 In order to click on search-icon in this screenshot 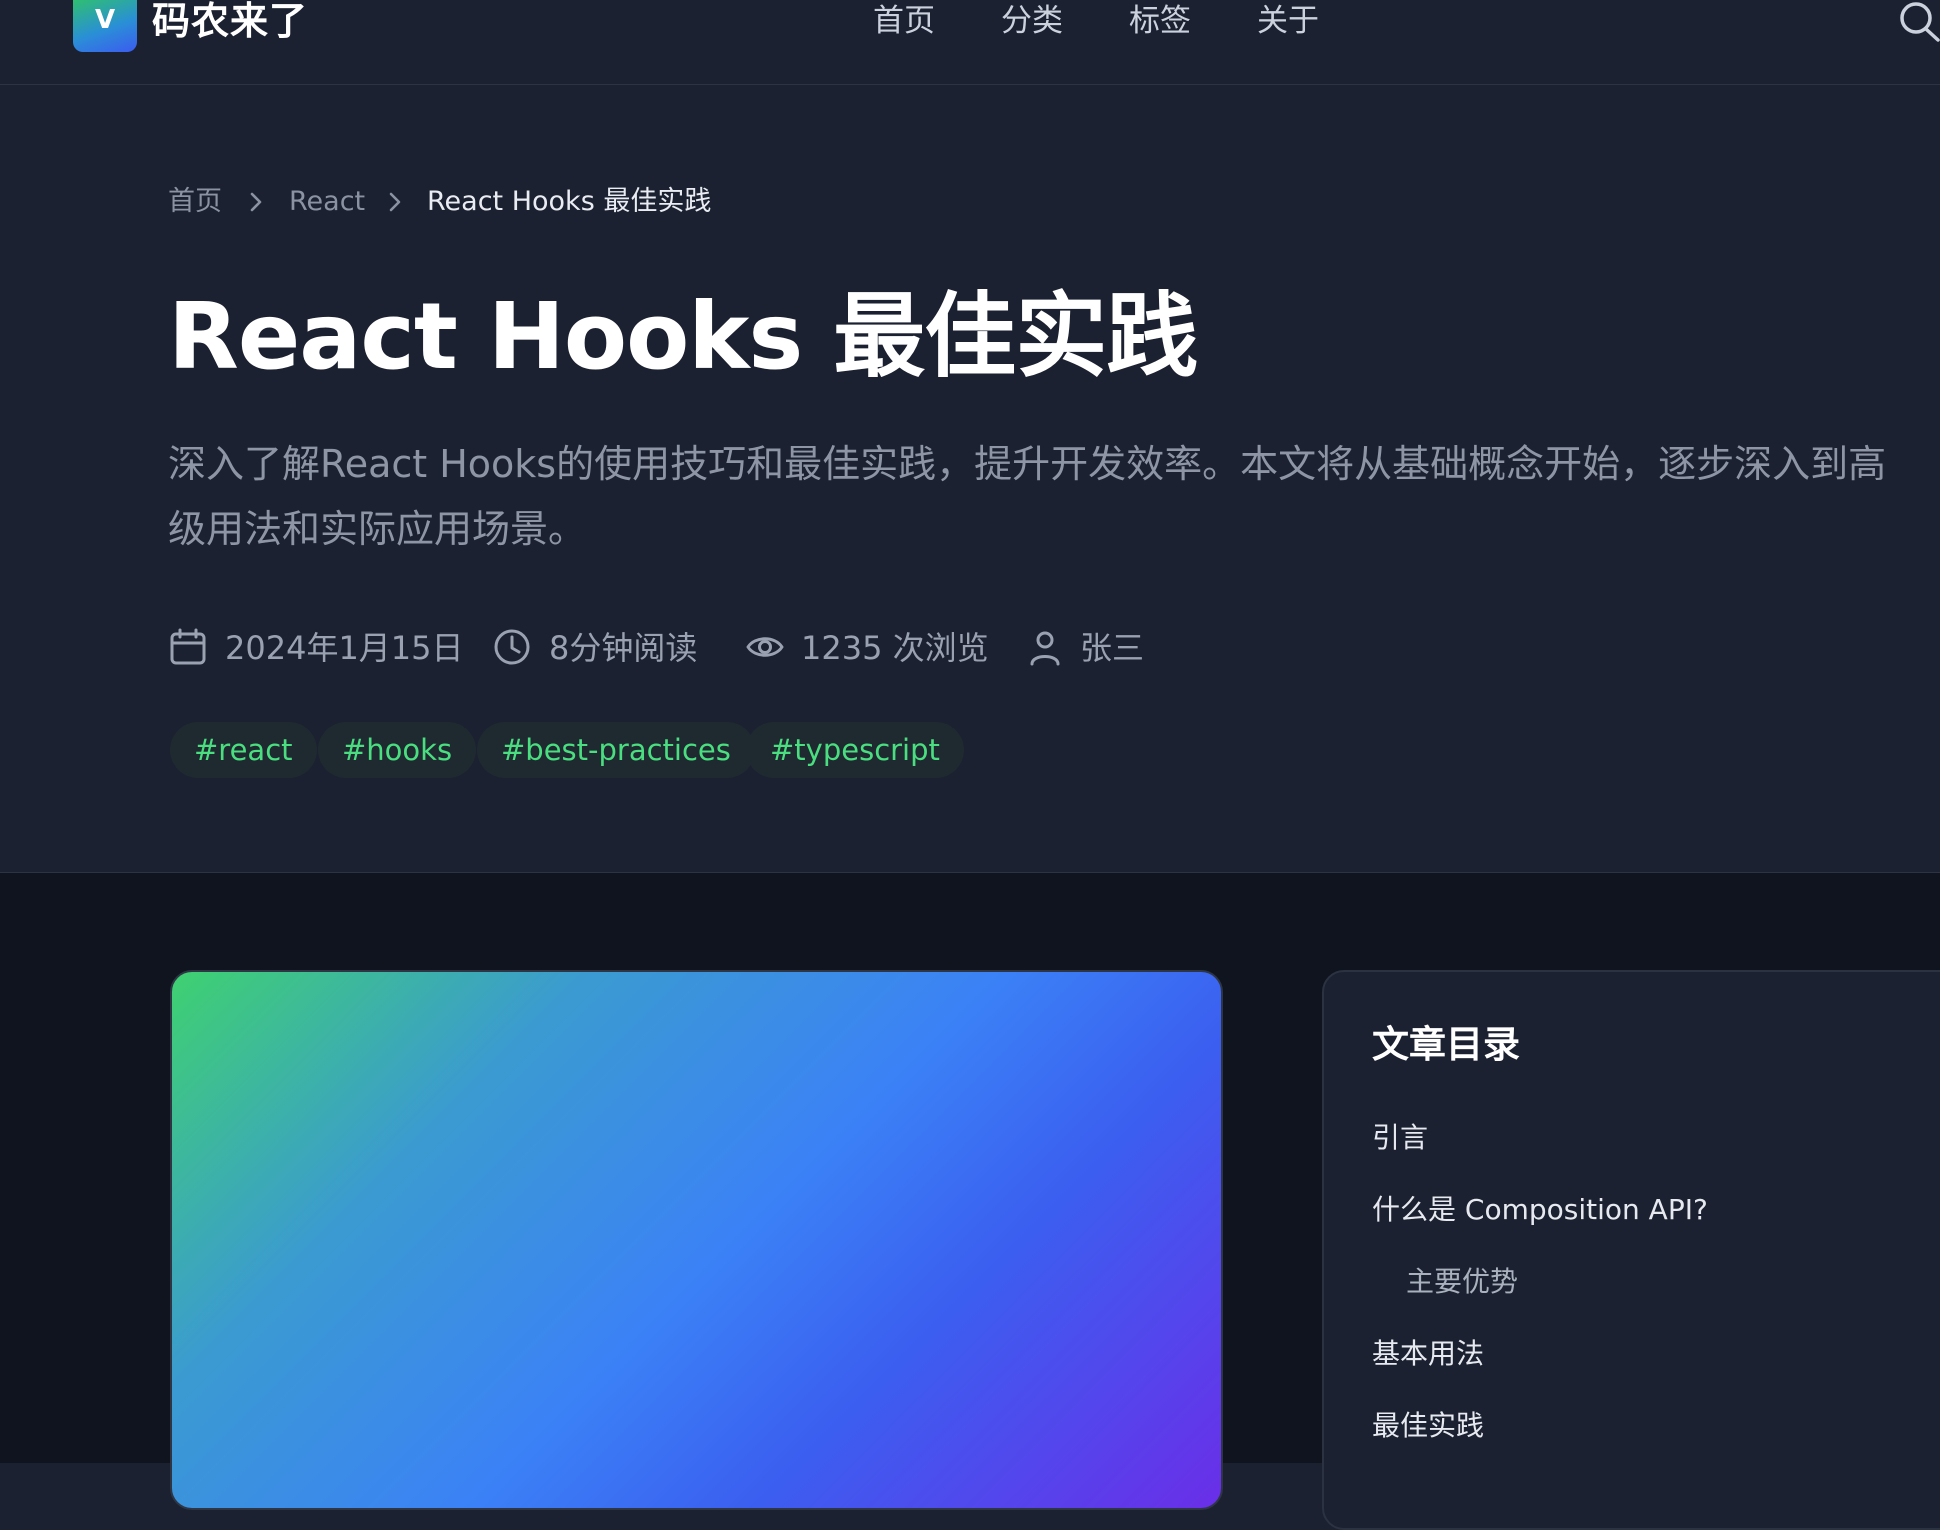, I will do `click(1918, 21)`.